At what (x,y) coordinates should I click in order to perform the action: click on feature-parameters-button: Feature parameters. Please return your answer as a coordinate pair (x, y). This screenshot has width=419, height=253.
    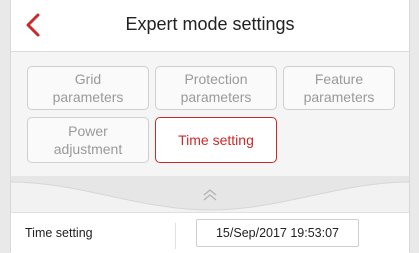
    Looking at the image, I should click on (339, 88).